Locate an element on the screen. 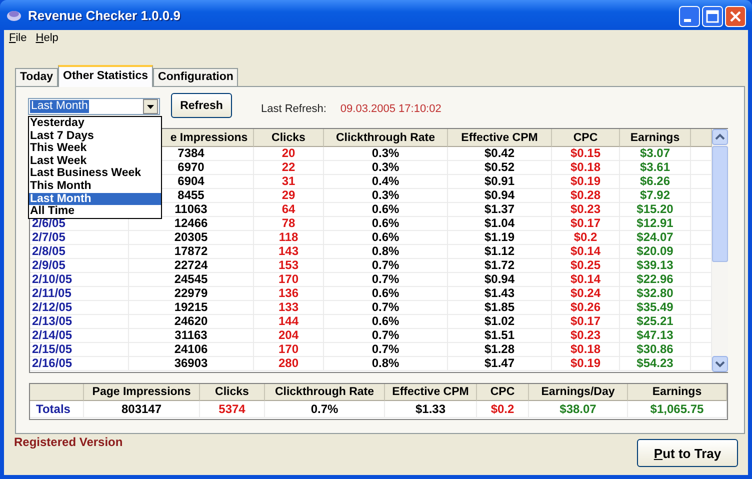 This screenshot has height=479, width=752. table-cell: 17872 is located at coordinates (191, 251).